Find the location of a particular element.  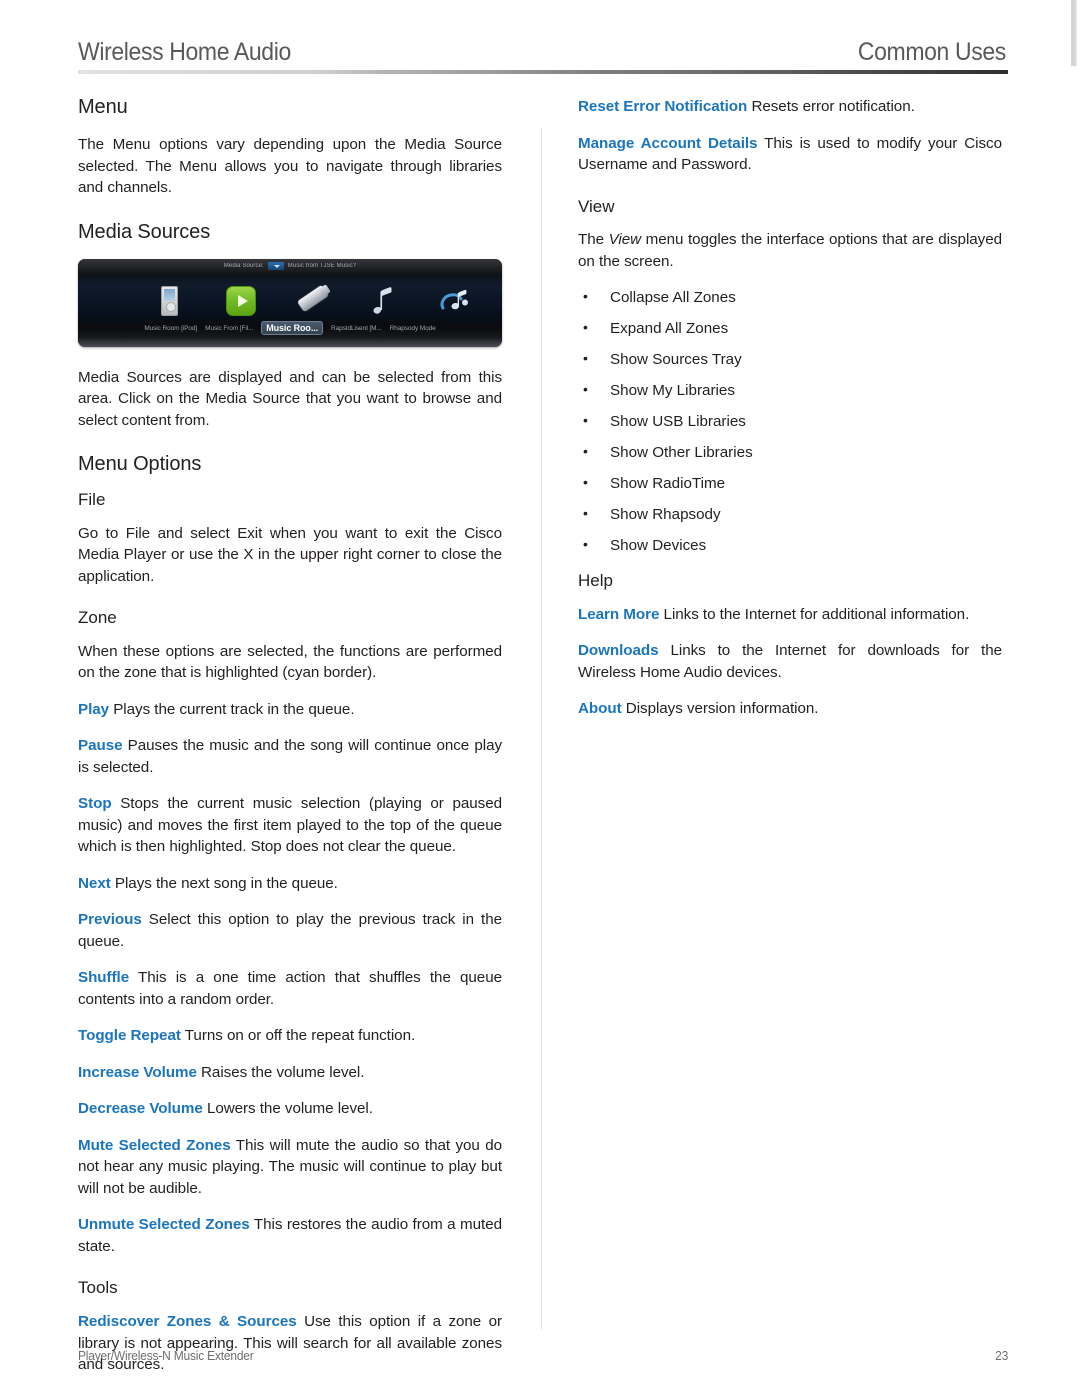

term-manage-account-details: Manage Account Details is located at coordinates (668, 143).